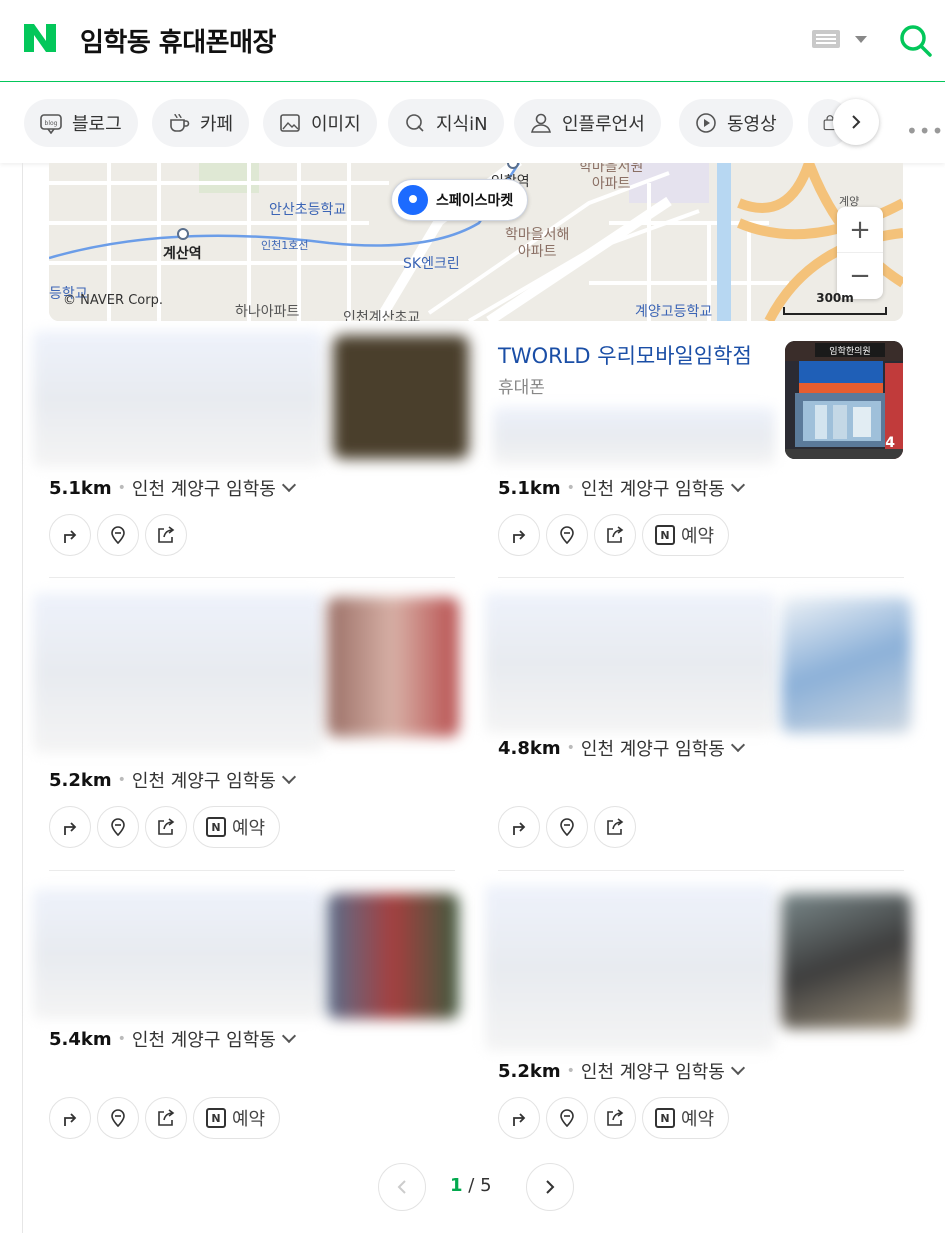 This screenshot has width=945, height=1233. I want to click on search-icon, so click(915, 40).